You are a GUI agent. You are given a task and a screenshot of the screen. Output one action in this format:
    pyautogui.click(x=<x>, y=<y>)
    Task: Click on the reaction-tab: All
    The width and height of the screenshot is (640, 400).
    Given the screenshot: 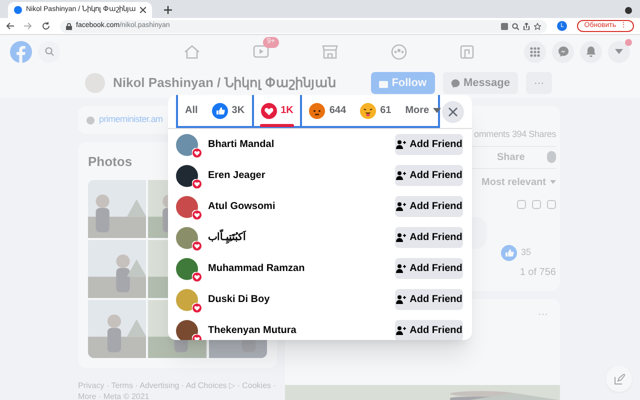 What is the action you would take?
    pyautogui.click(x=191, y=111)
    